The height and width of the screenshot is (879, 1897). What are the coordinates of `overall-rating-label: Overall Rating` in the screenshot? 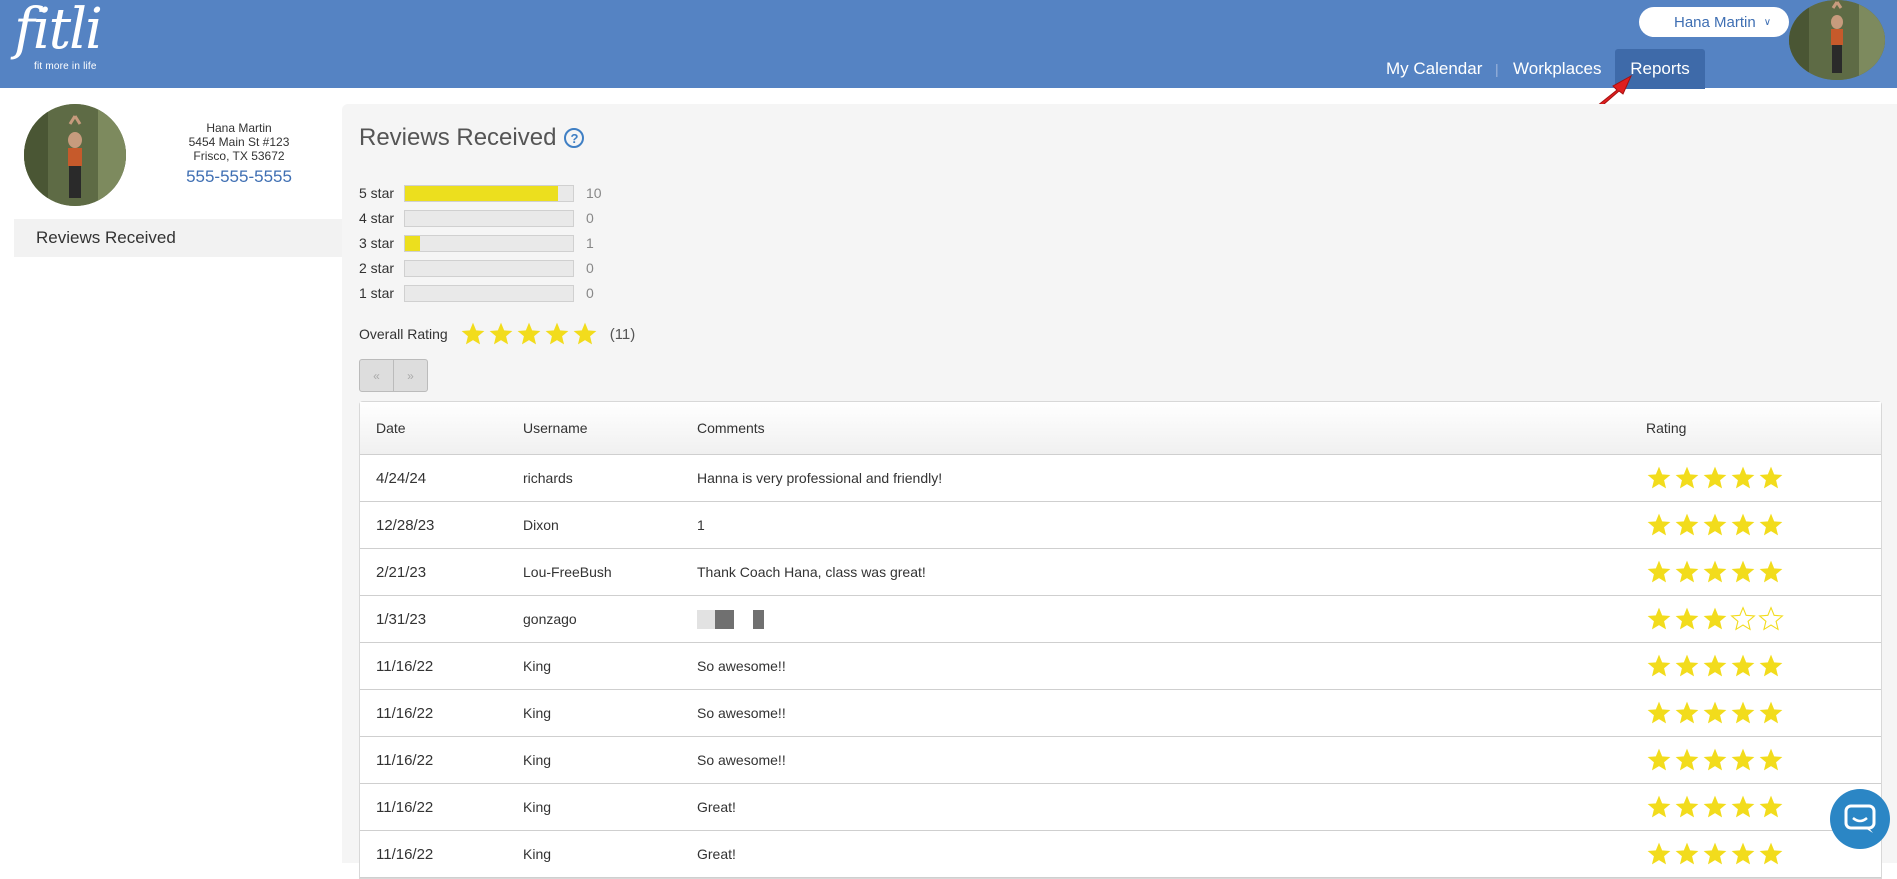 It's located at (403, 334).